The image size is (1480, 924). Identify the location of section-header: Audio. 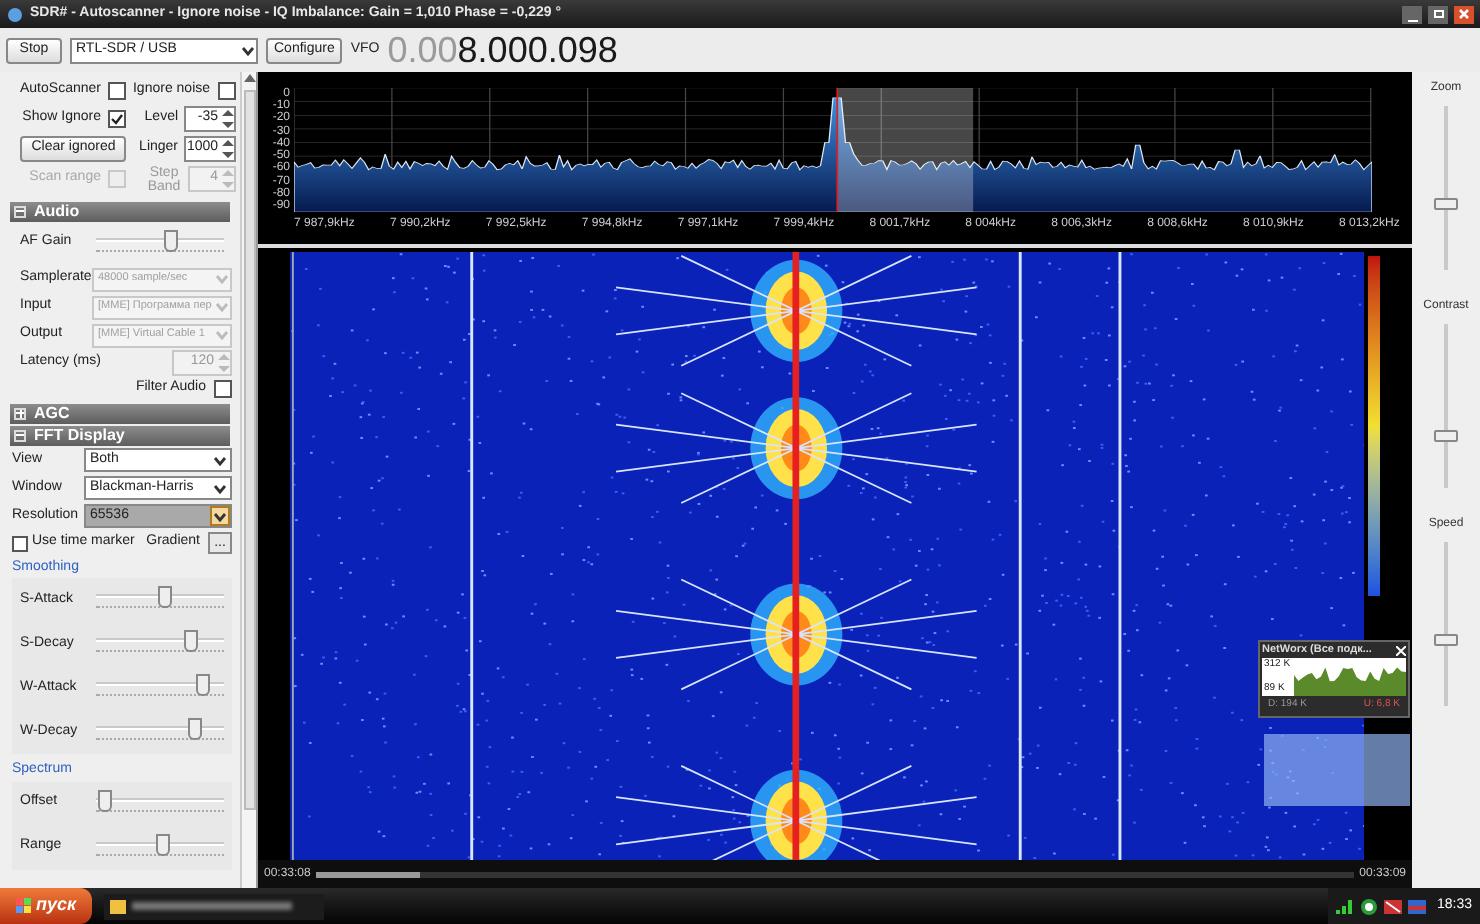
(120, 211).